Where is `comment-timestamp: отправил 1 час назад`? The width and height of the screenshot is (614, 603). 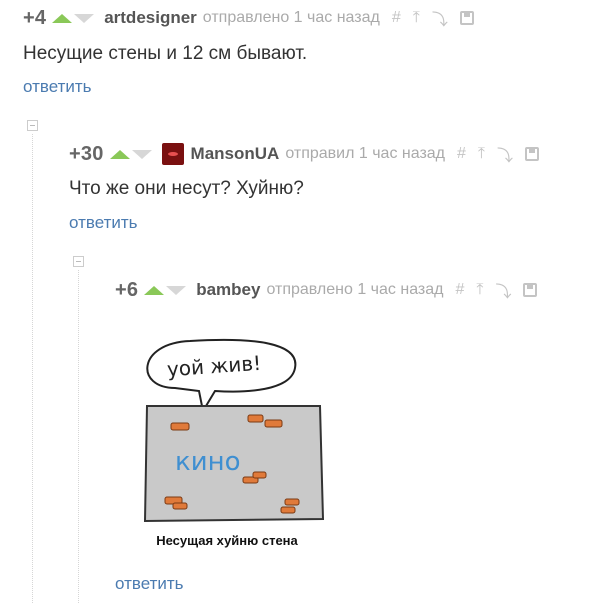 comment-timestamp: отправил 1 час назад is located at coordinates (365, 153).